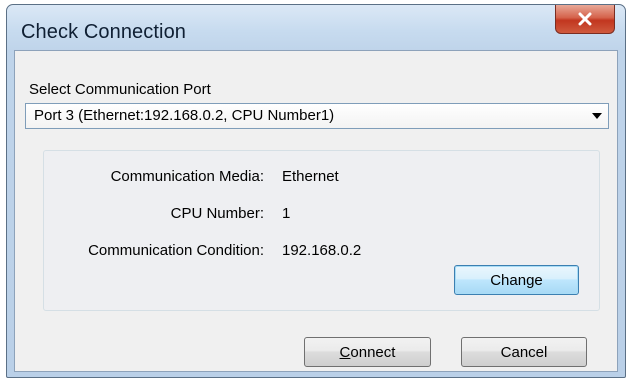  I want to click on change-button: Change, so click(516, 280).